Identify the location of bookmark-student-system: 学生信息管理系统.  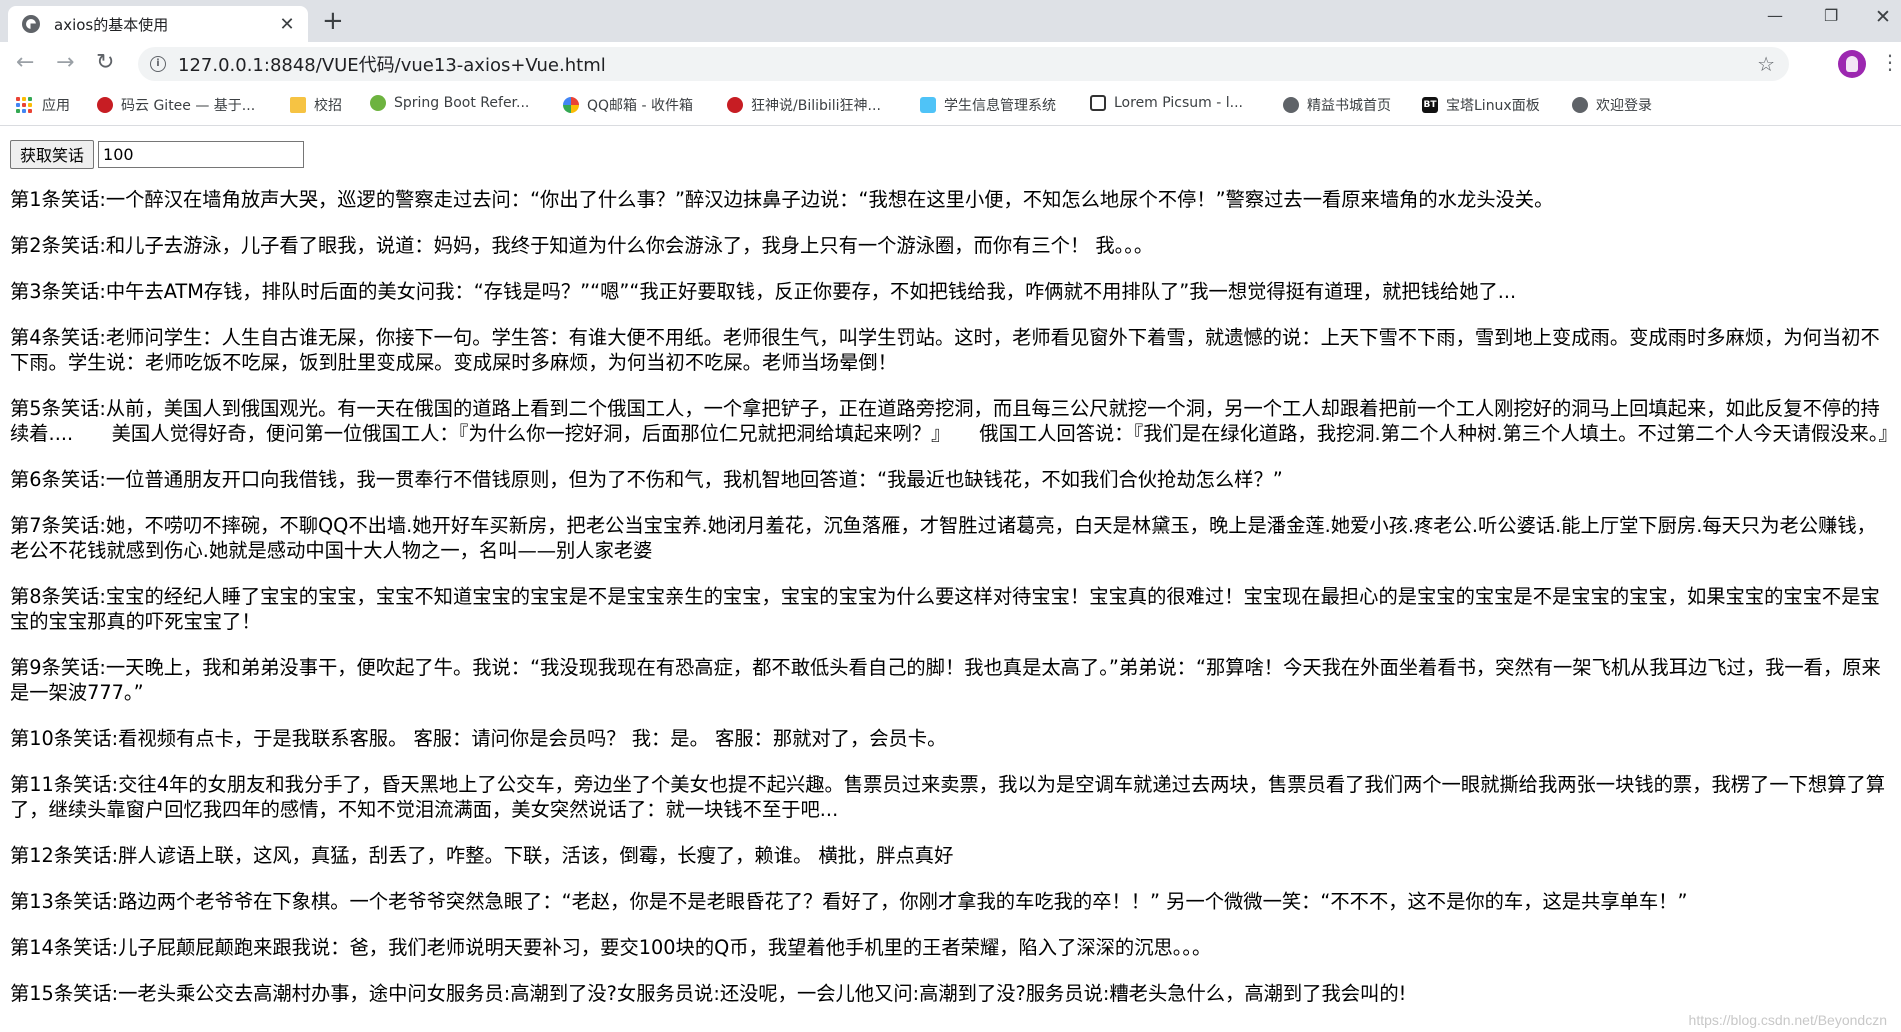
(988, 105).